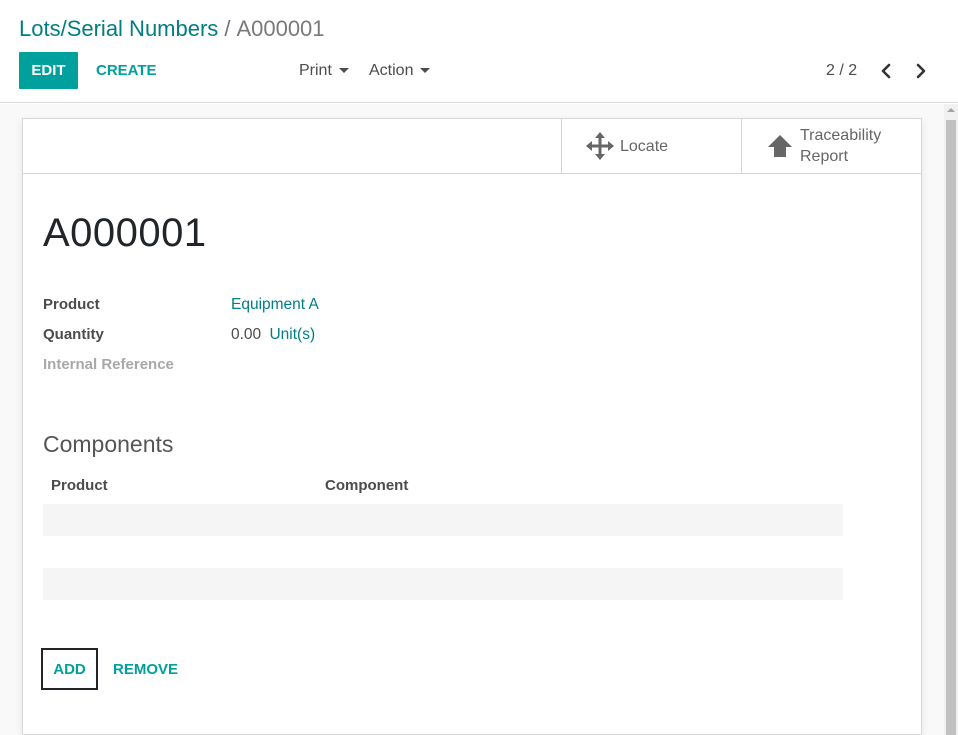 This screenshot has height=735, width=958. I want to click on smart-button-box: Locate Traceability Report, so click(472, 146).